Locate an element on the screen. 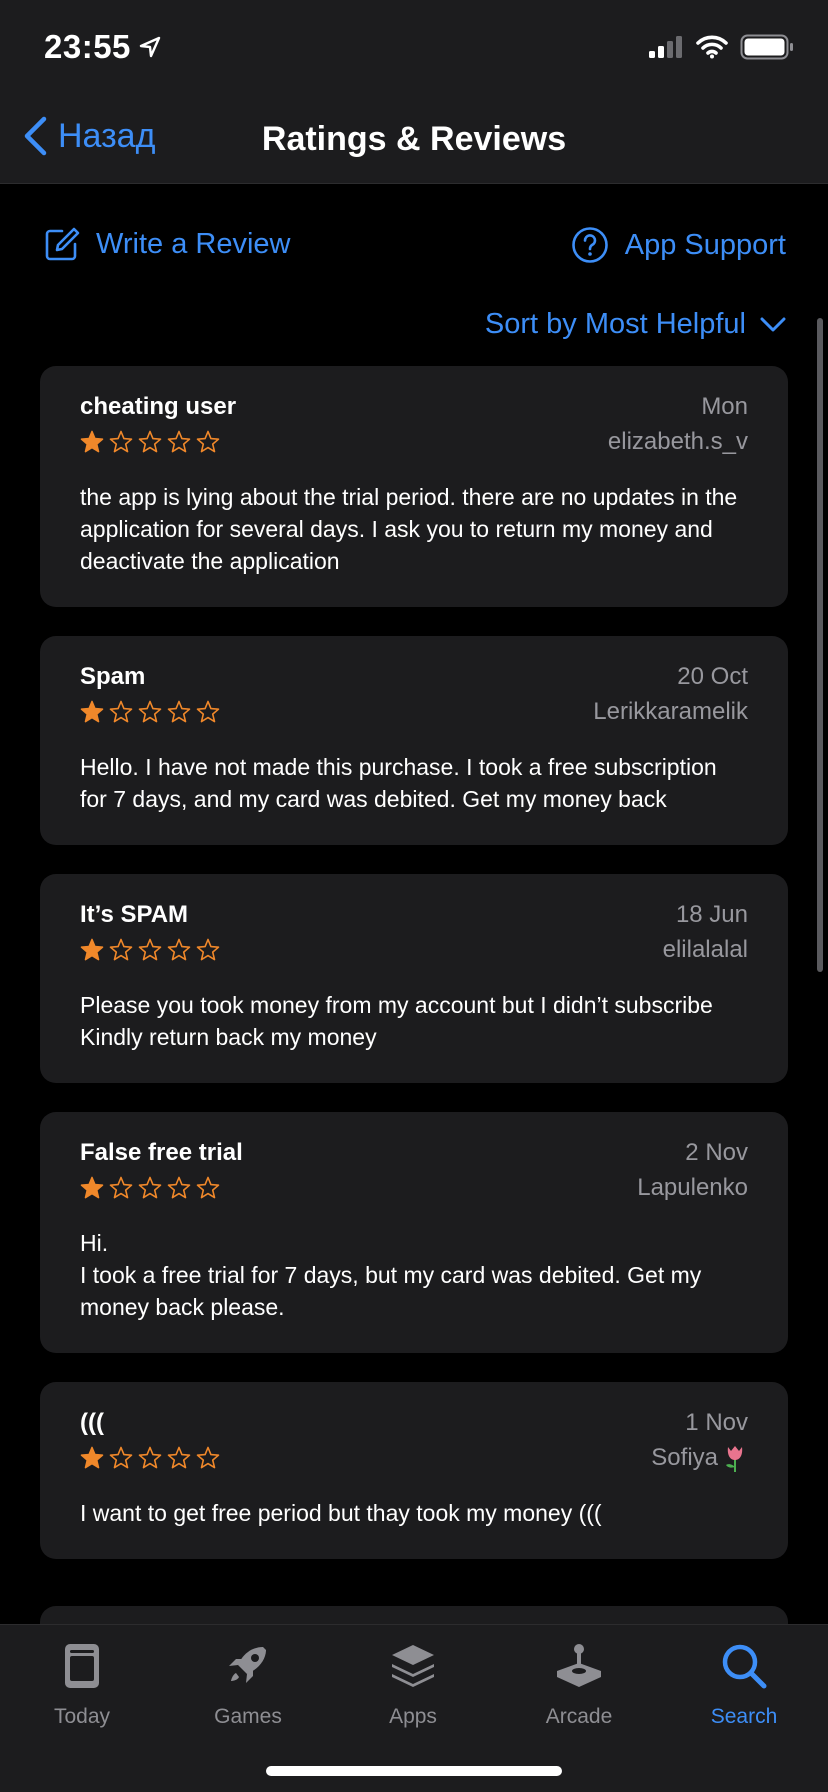 This screenshot has width=828, height=1792. review-title: It’s SPAM is located at coordinates (134, 914).